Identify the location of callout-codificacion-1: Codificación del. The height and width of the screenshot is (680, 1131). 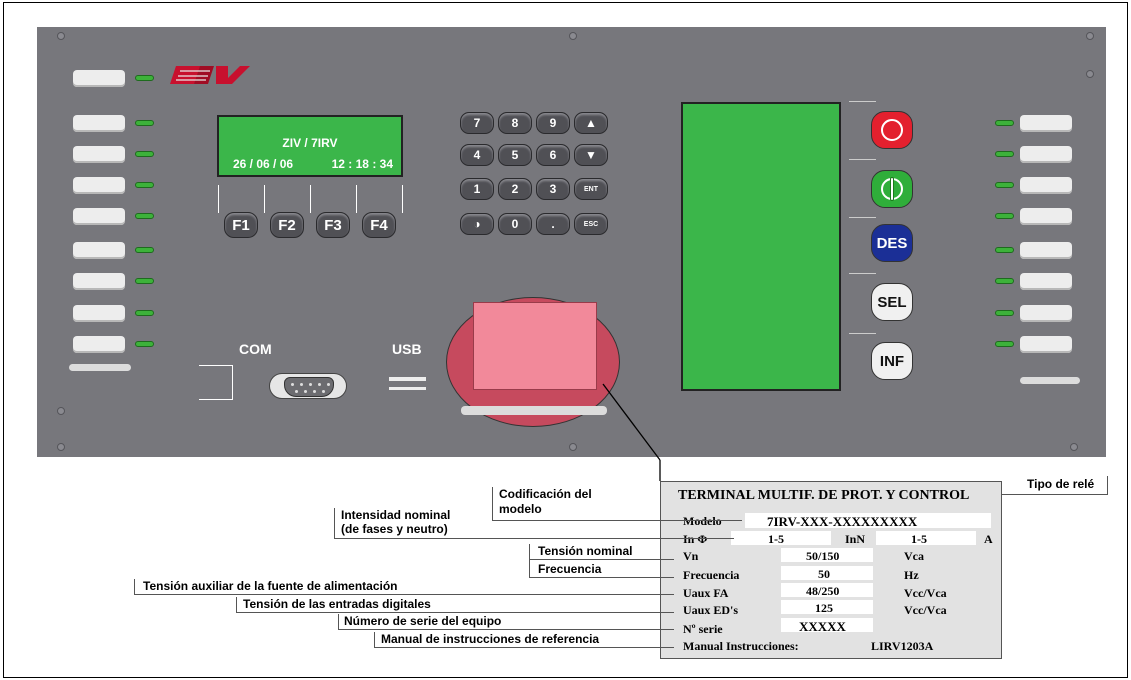
(545, 494).